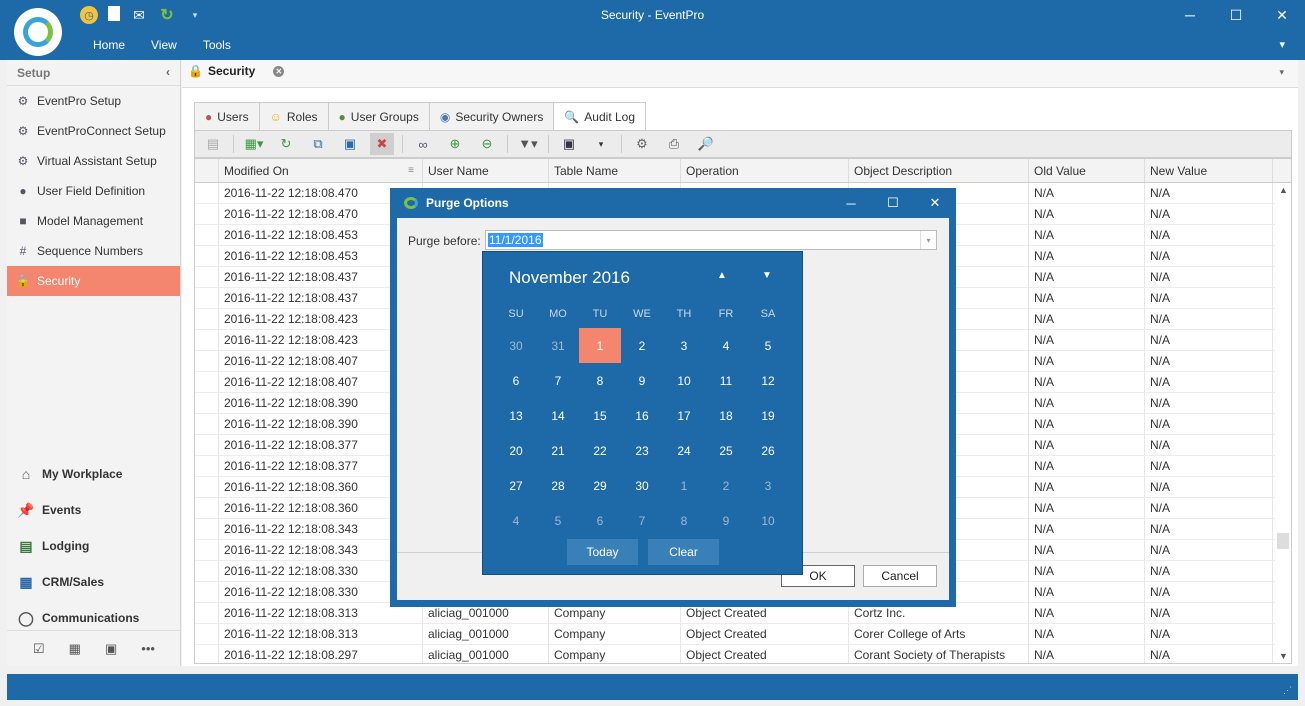 This screenshot has height=706, width=1305. I want to click on print-icon: ⎙, so click(674, 144).